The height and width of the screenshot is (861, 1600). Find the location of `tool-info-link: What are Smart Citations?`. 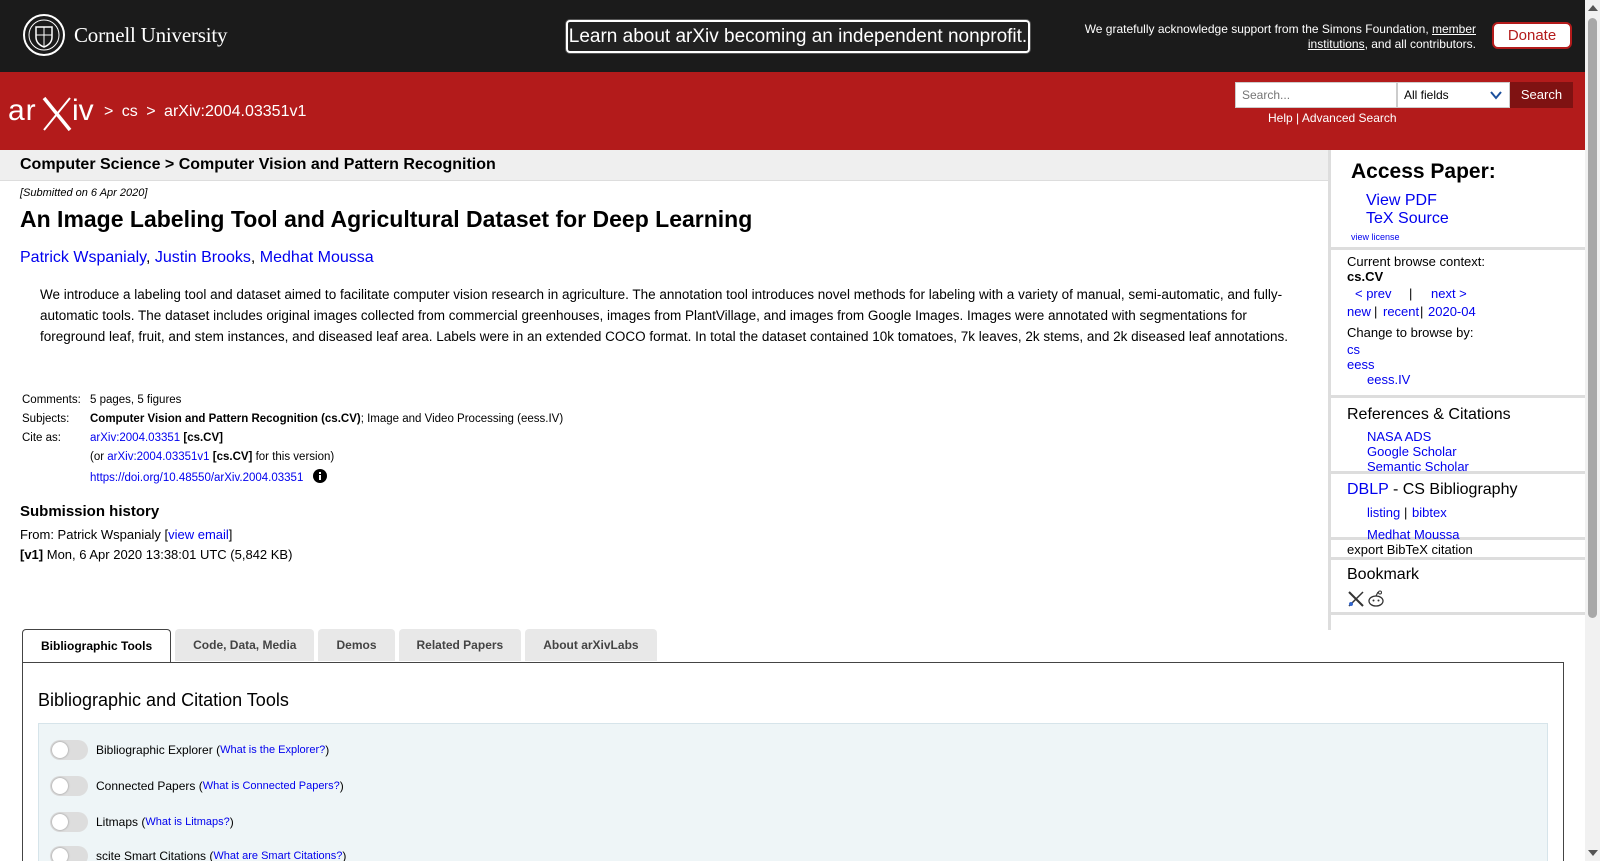

tool-info-link: What are Smart Citations? is located at coordinates (277, 855).